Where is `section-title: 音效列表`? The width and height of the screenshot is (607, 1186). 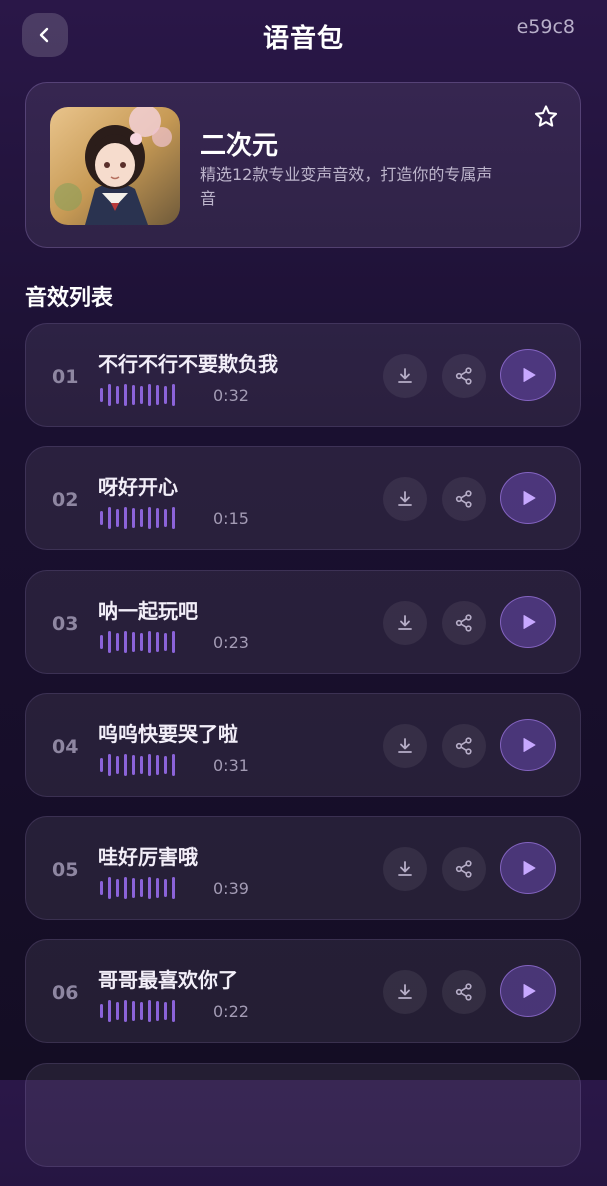 section-title: 音效列表 is located at coordinates (69, 298).